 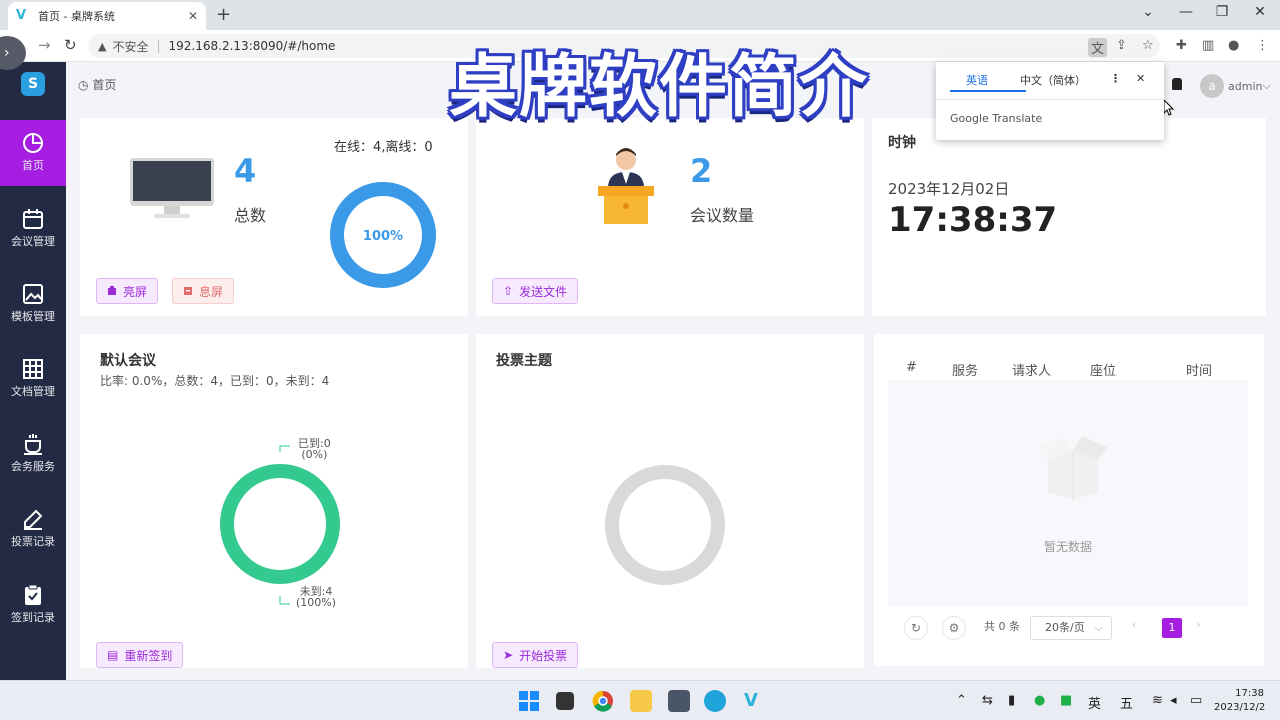 I want to click on translate-brand: Google Translate, so click(x=996, y=118).